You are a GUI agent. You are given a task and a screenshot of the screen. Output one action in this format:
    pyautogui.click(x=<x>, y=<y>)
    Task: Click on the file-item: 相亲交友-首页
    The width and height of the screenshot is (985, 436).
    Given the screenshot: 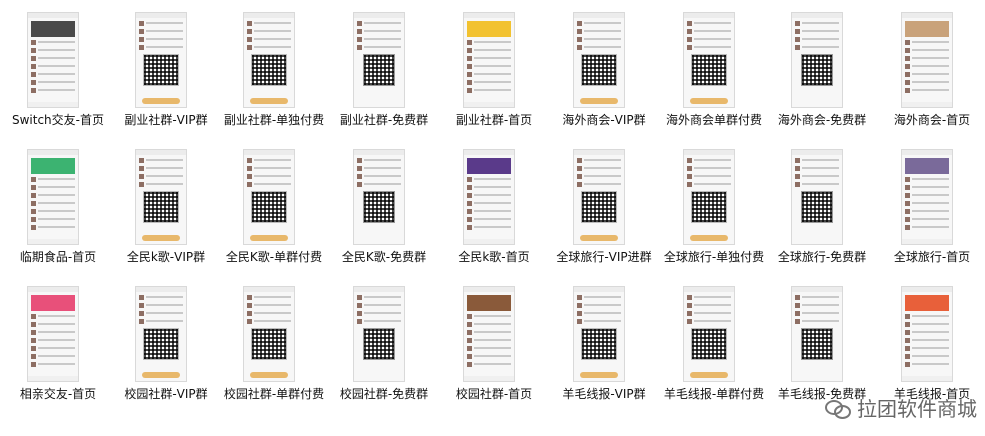 What is the action you would take?
    pyautogui.click(x=58, y=353)
    